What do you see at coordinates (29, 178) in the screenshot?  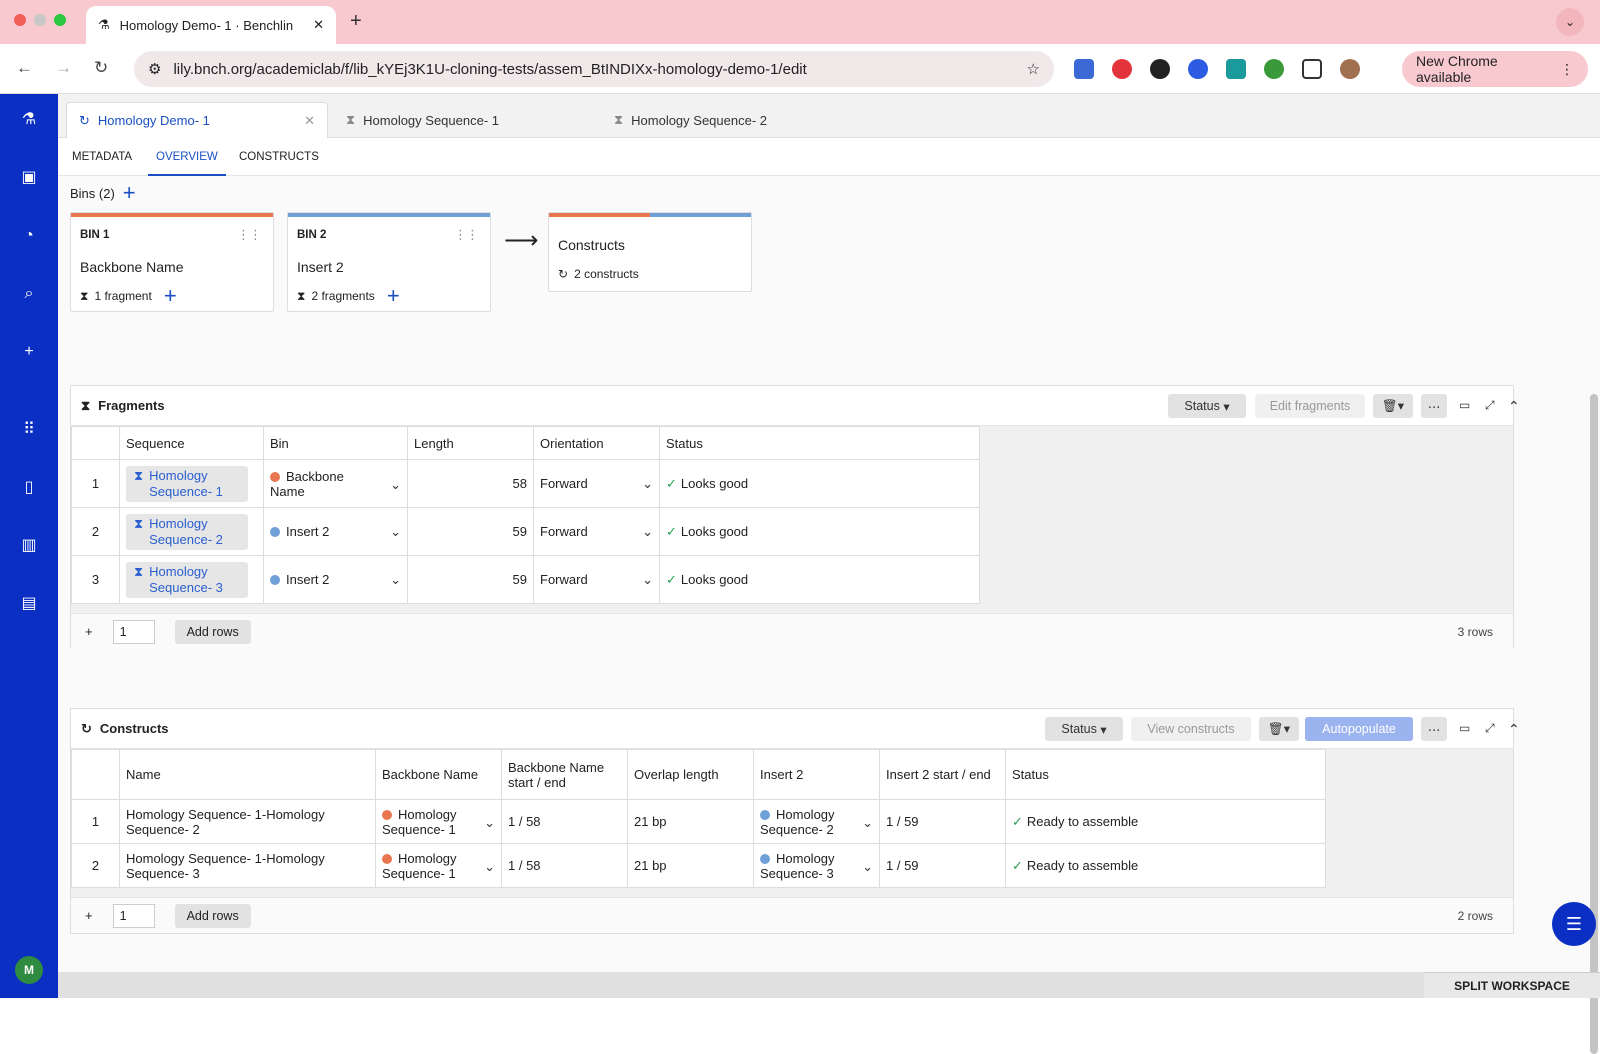 I see `briefcase-icon: ▣` at bounding box center [29, 178].